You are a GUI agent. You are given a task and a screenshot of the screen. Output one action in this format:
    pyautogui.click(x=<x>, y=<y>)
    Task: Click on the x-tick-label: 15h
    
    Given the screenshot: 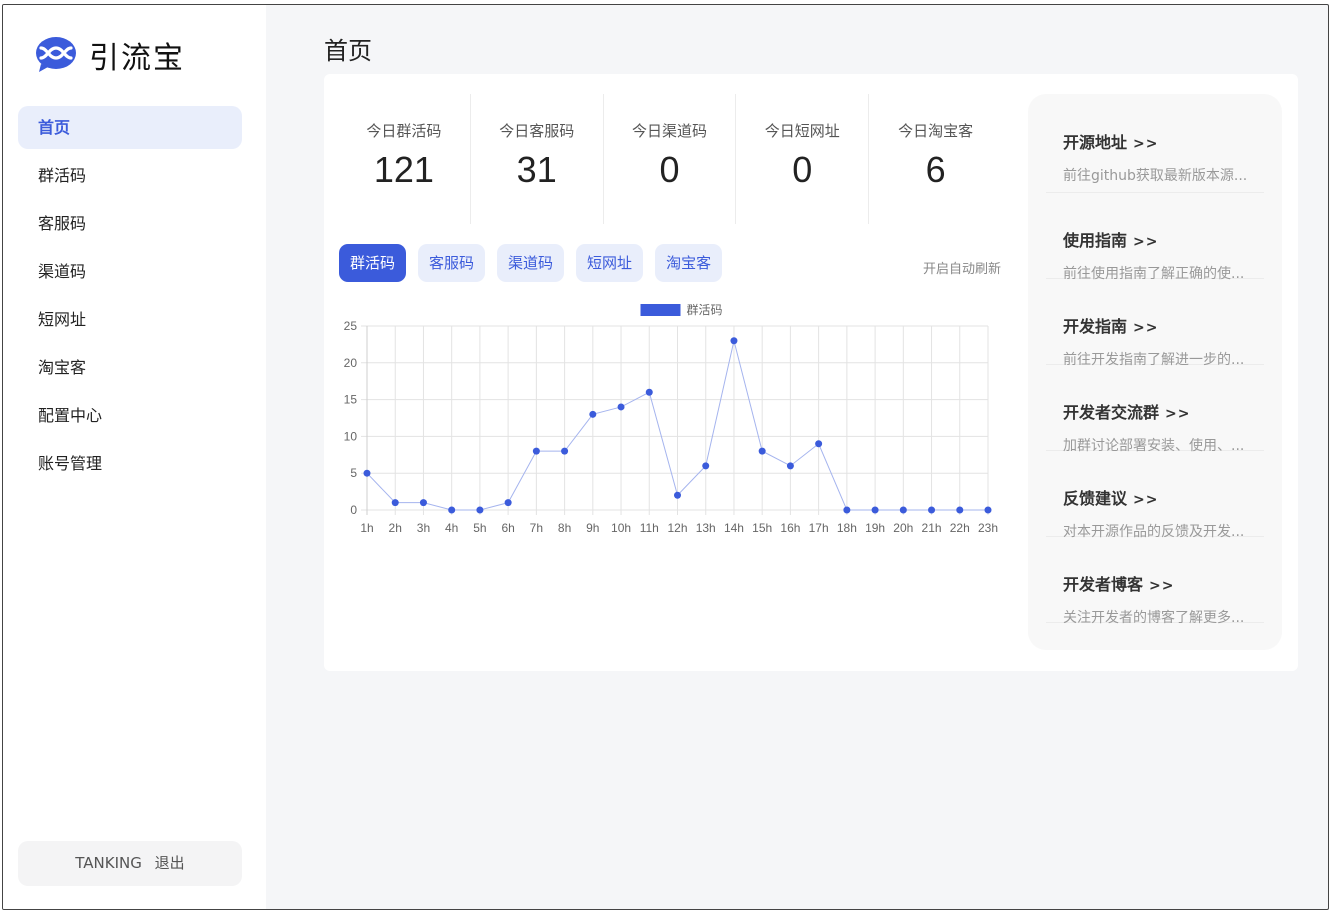 What is the action you would take?
    pyautogui.click(x=762, y=528)
    